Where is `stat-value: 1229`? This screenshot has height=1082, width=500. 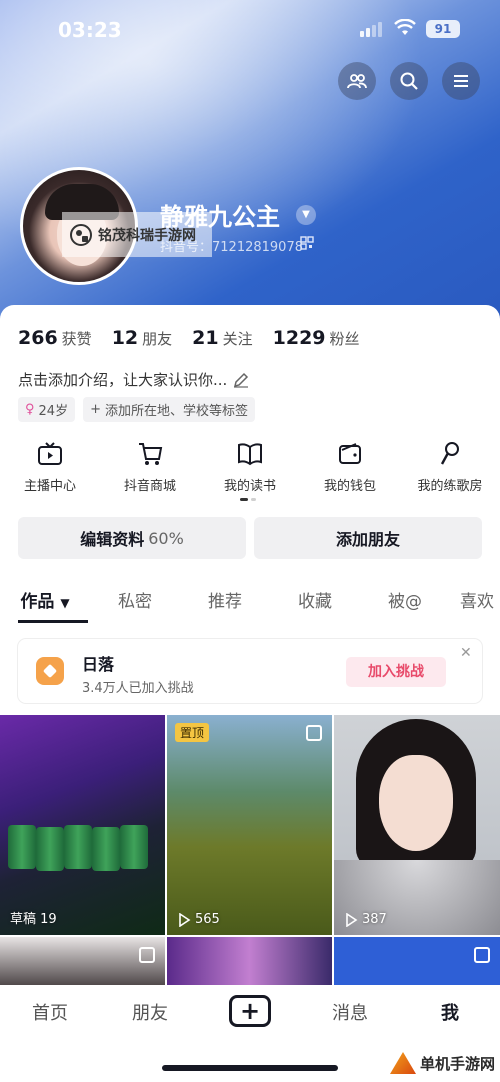 stat-value: 1229 is located at coordinates (299, 338).